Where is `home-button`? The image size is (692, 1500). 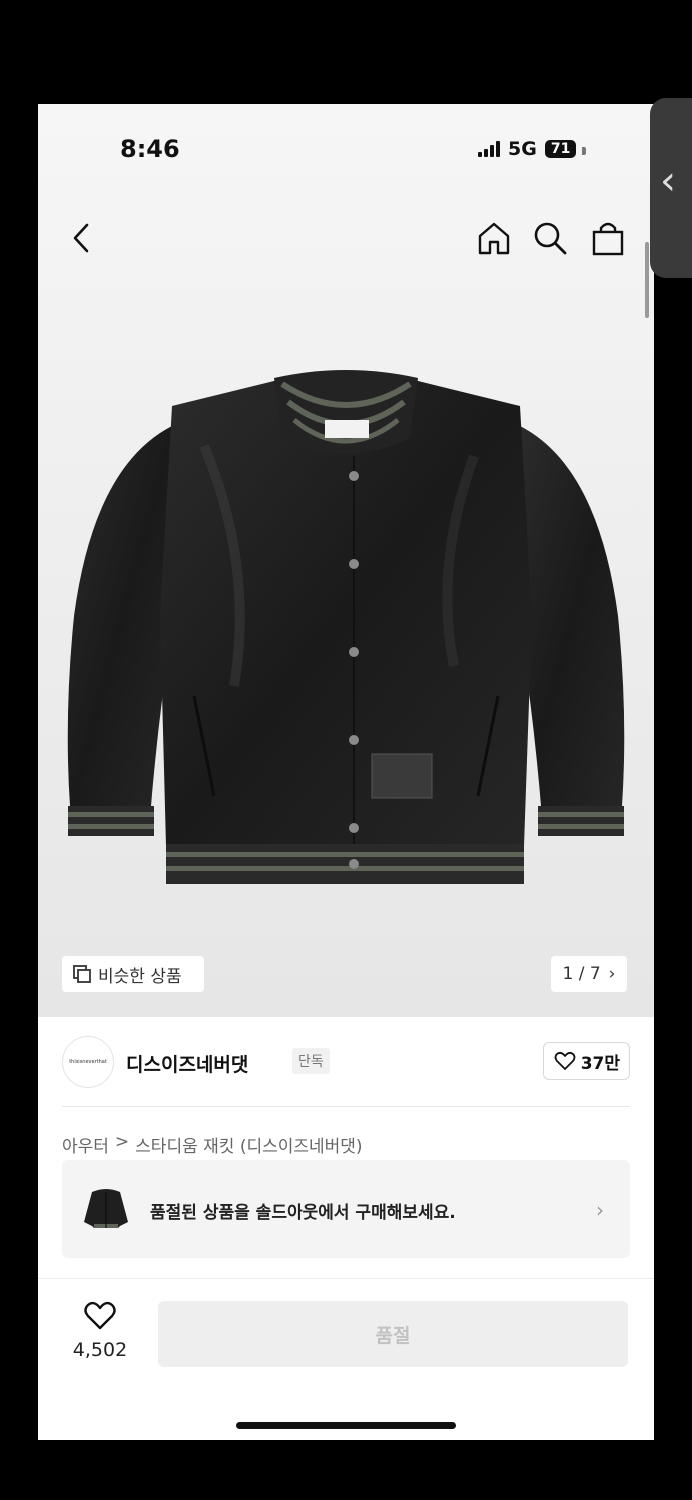 home-button is located at coordinates (494, 240).